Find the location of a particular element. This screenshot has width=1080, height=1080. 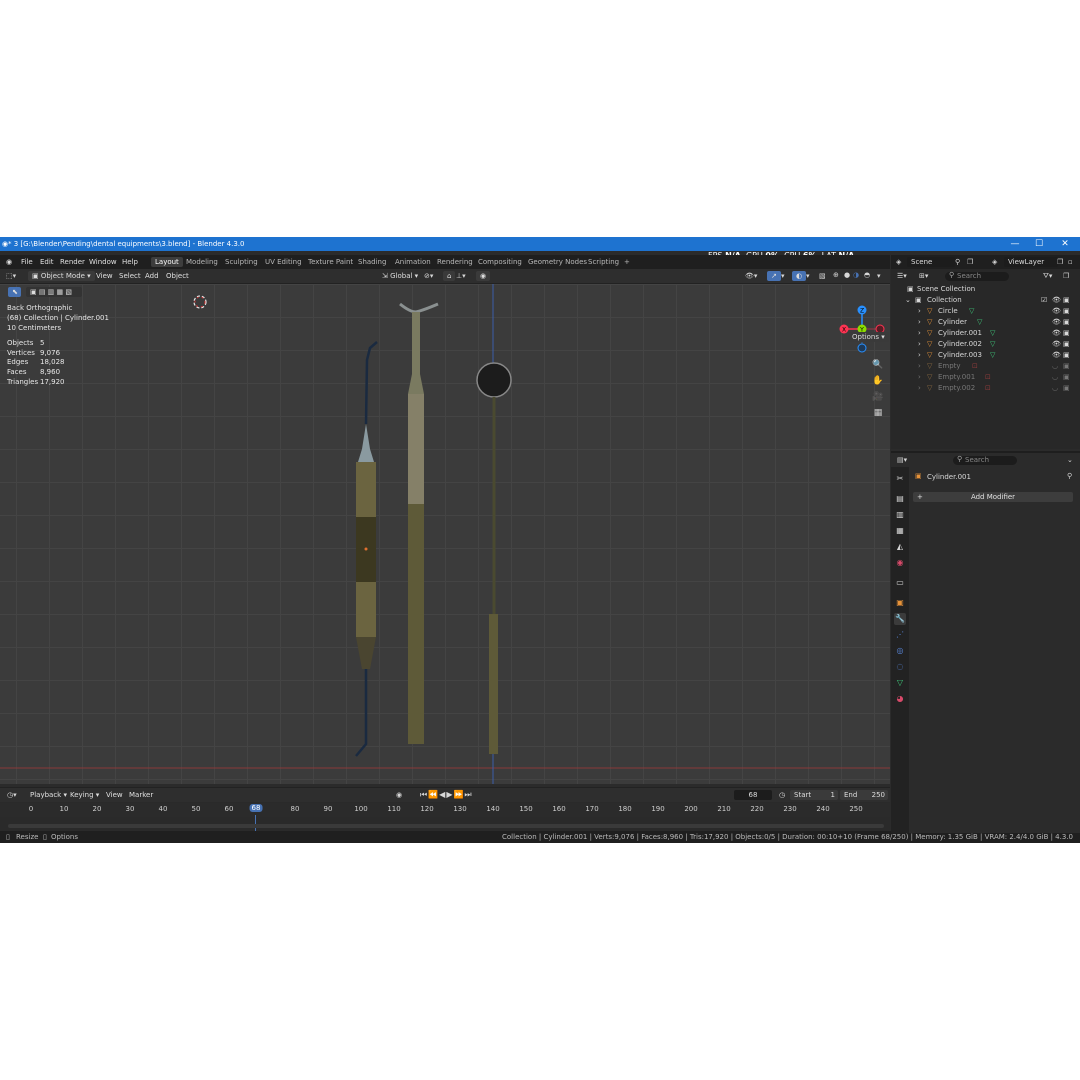

view-layer-tab-icon: ▦ is located at coordinates (900, 531).